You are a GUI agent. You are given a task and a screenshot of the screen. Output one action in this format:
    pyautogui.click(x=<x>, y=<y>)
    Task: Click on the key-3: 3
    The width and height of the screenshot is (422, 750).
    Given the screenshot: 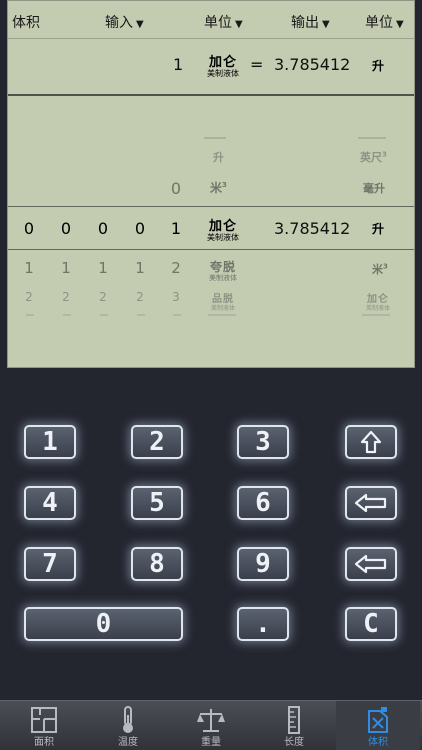 What is the action you would take?
    pyautogui.click(x=263, y=442)
    